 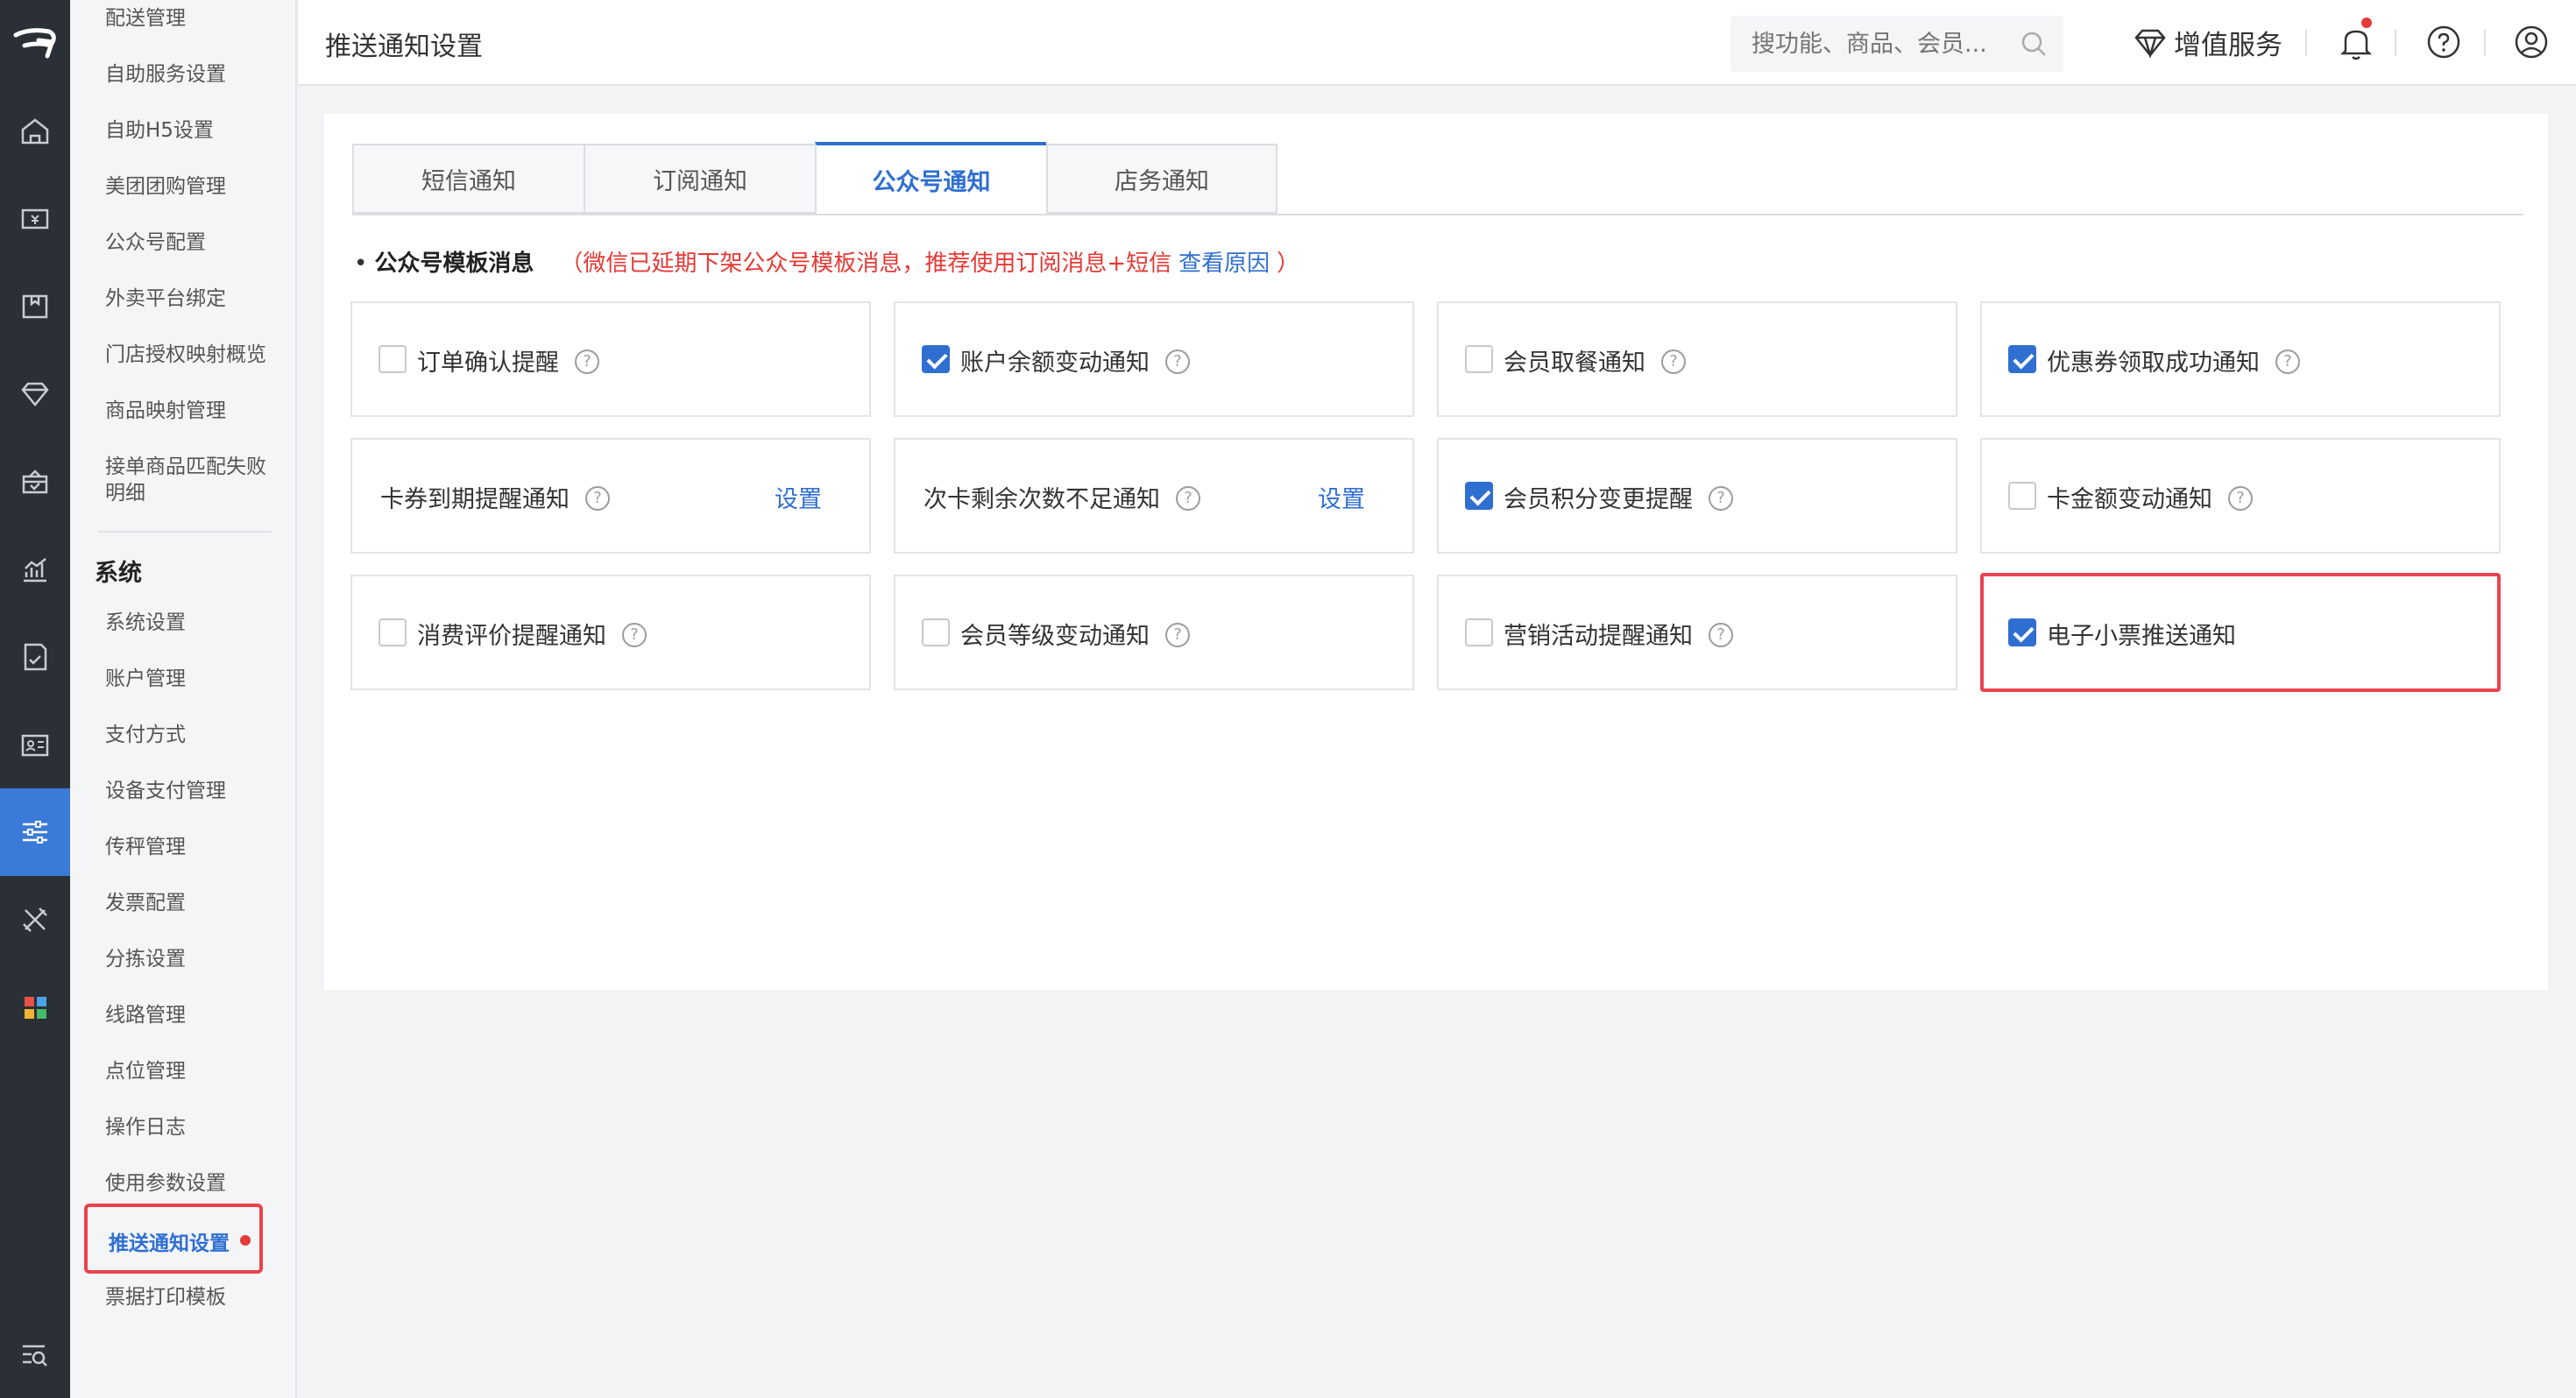 What do you see at coordinates (192, 623) in the screenshot?
I see `submenu-item: 系统设置` at bounding box center [192, 623].